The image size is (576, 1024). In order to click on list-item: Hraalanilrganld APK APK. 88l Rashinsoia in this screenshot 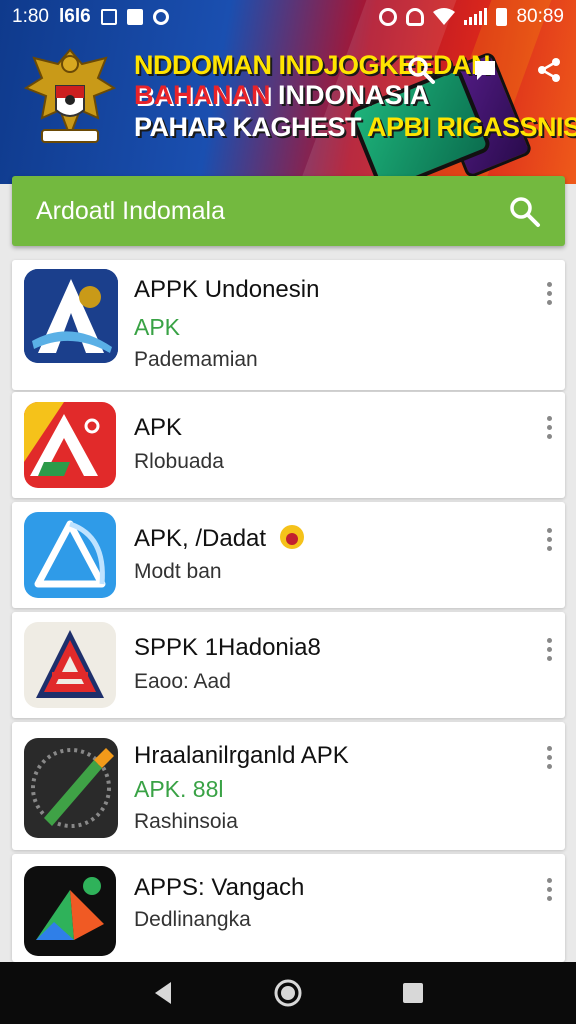, I will do `click(288, 786)`.